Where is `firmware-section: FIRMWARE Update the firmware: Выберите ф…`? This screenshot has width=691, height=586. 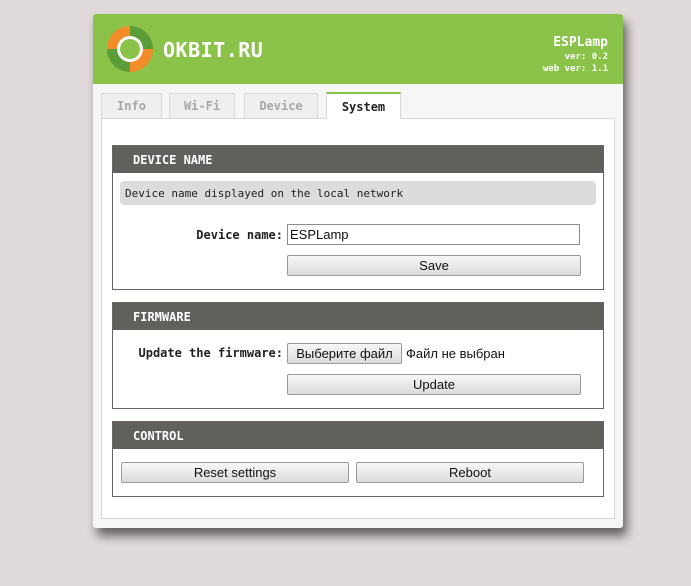
firmware-section: FIRMWARE Update the firmware: Выберите ф… is located at coordinates (358, 355).